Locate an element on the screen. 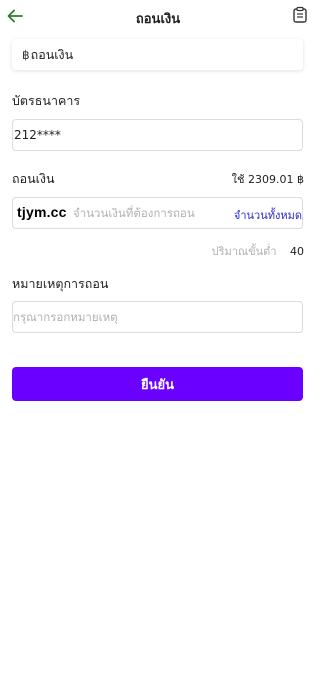 The width and height of the screenshot is (320, 688). bank-card-field: 212**** is located at coordinates (157, 135).